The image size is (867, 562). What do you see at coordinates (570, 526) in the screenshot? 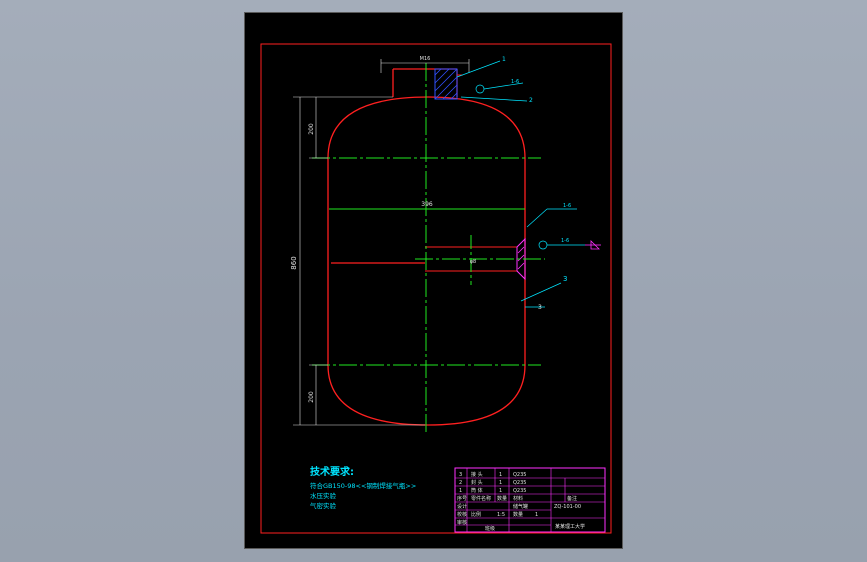
I see `tb-school: 某某理工大学` at bounding box center [570, 526].